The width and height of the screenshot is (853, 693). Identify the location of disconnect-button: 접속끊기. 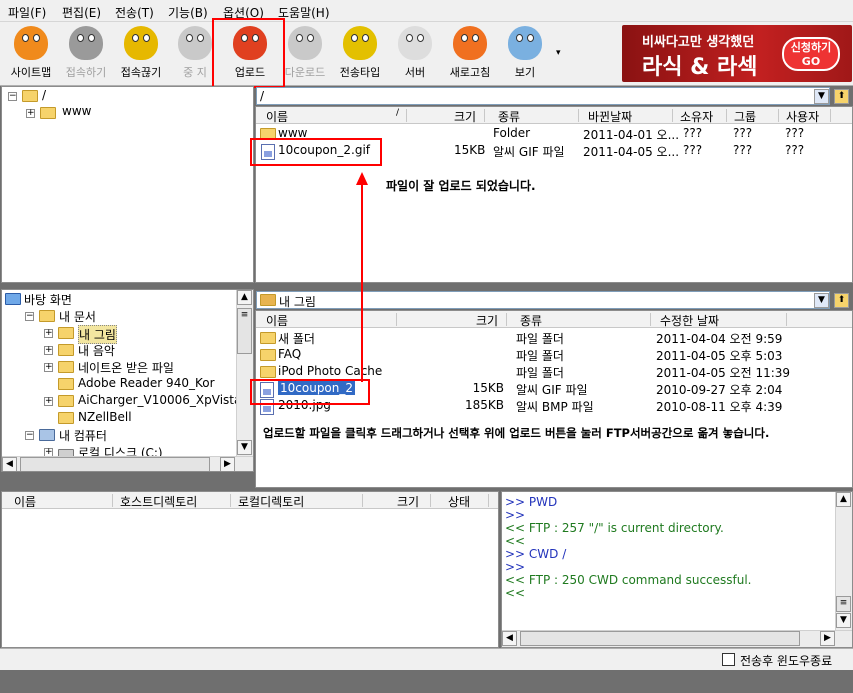
(141, 54).